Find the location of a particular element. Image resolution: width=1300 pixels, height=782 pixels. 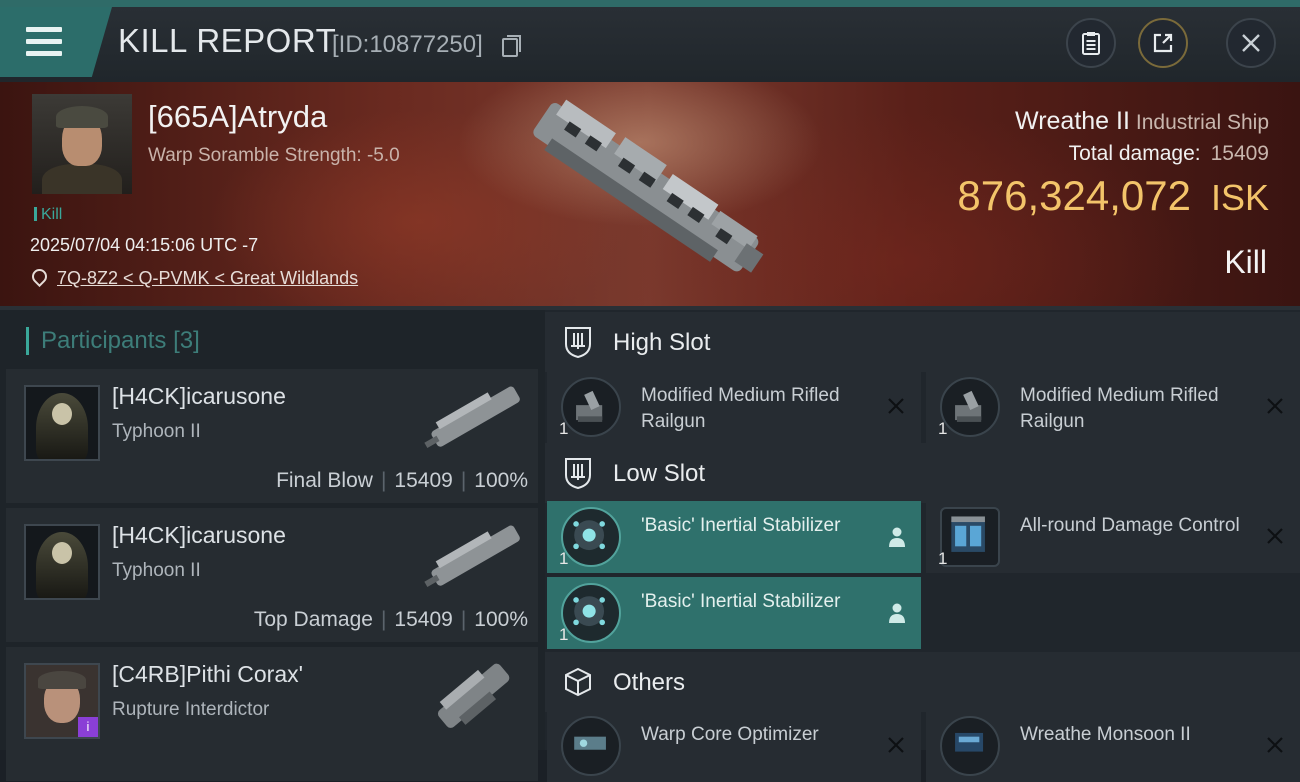

menu-icon is located at coordinates (44, 41).